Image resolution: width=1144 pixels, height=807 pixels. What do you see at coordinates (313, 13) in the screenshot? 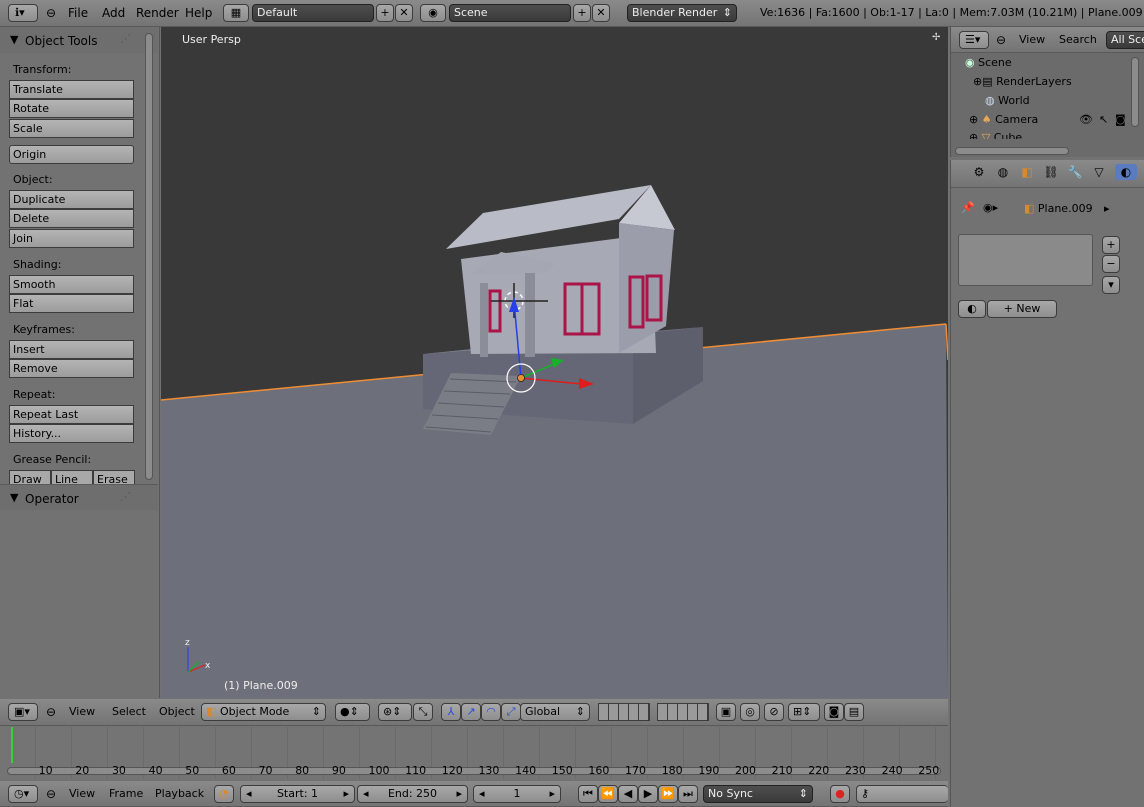
I see `layout-selector: Default` at bounding box center [313, 13].